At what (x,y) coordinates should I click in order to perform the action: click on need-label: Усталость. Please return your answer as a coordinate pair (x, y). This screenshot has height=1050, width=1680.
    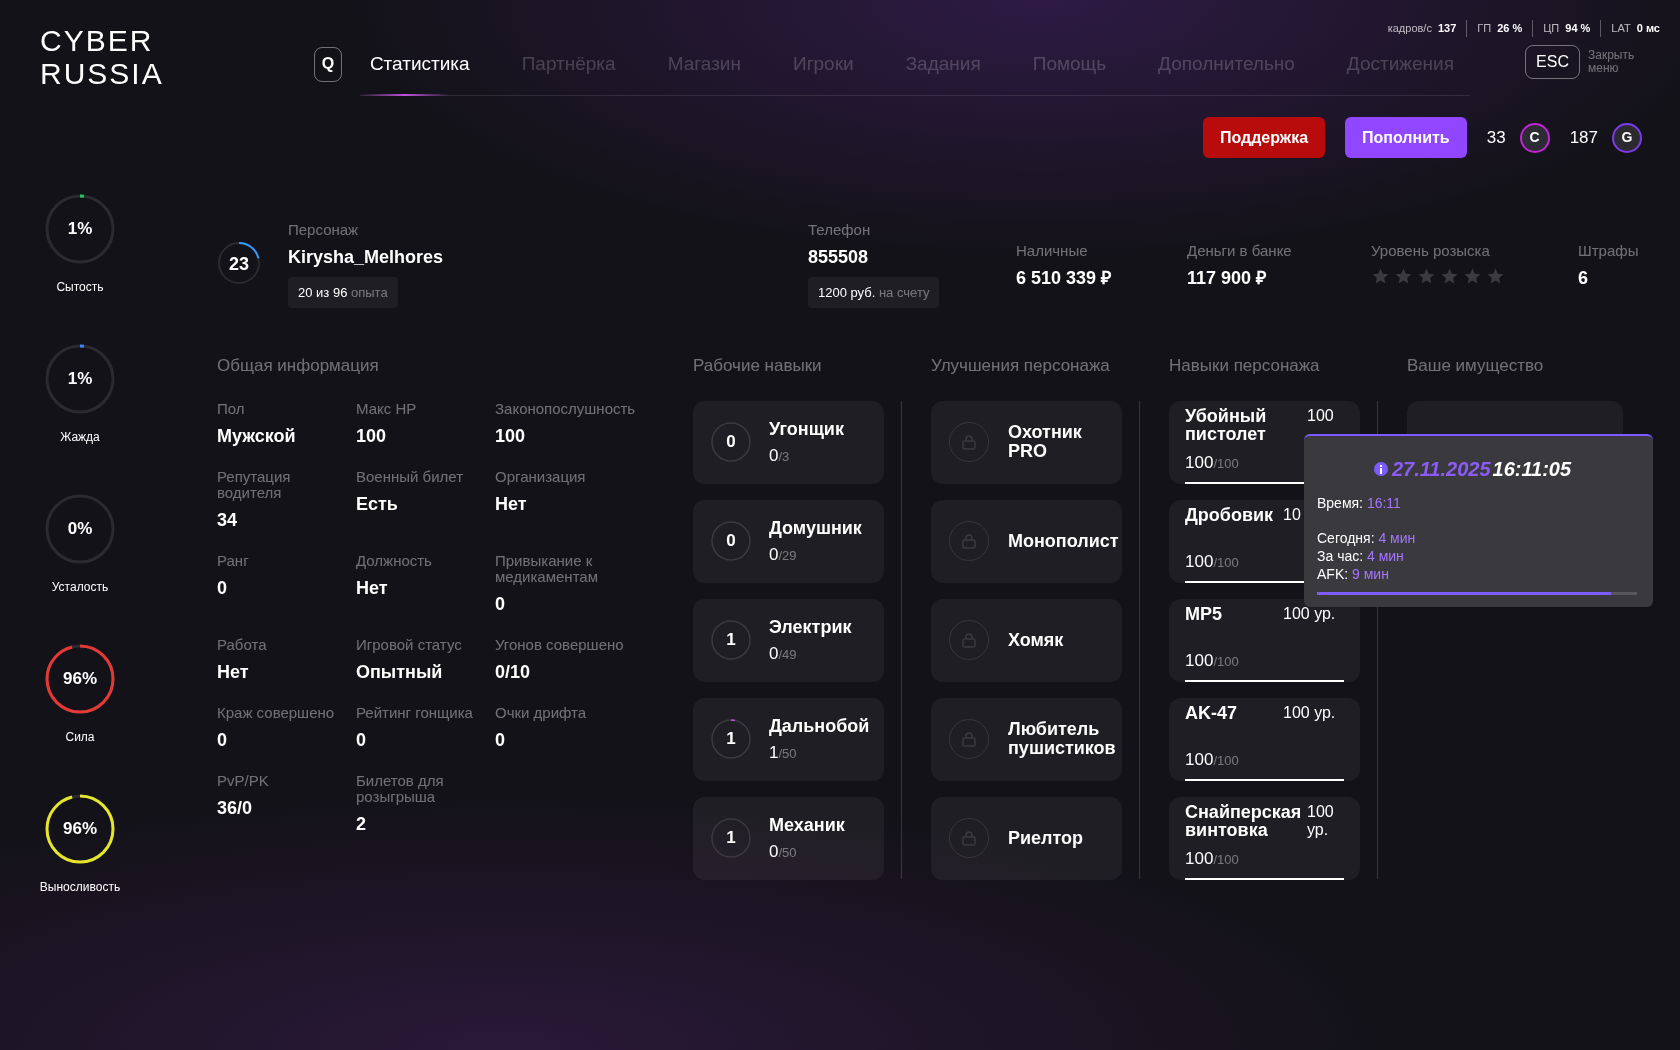
    Looking at the image, I should click on (80, 587).